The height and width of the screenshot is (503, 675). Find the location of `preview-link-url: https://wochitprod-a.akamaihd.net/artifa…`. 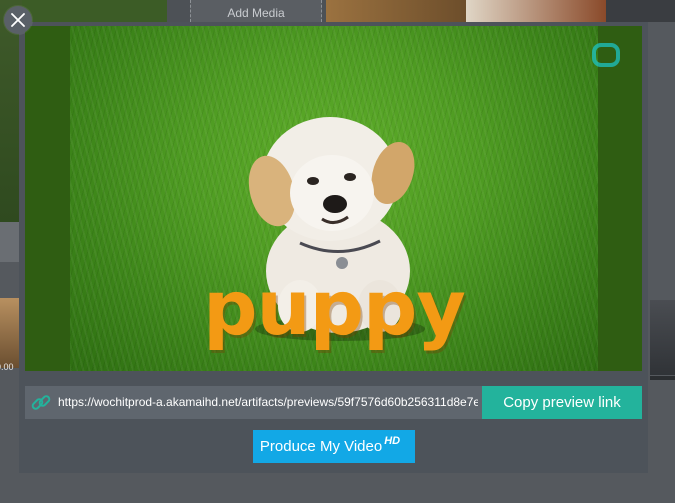

preview-link-url: https://wochitprod-a.akamaihd.net/artifa… is located at coordinates (268, 402).